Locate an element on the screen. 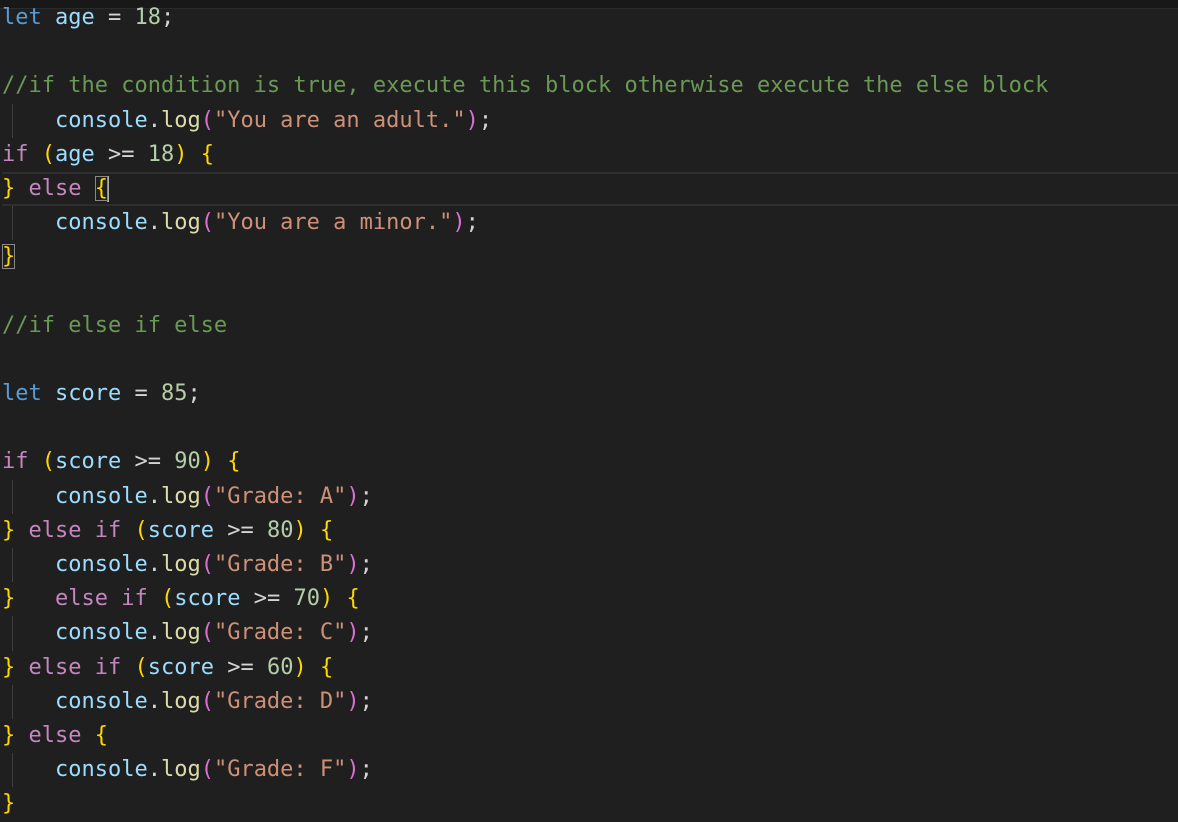 The image size is (1178, 822). code-line: console.log("Grade: F"); is located at coordinates (590, 770).